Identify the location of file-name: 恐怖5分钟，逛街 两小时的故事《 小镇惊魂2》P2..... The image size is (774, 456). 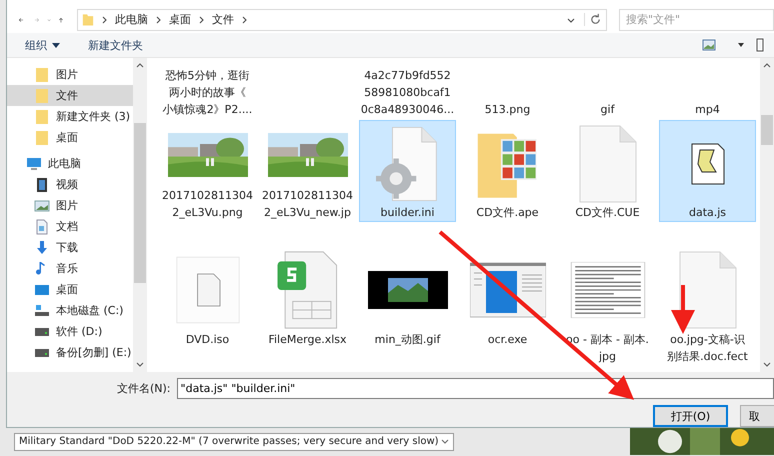
(207, 93).